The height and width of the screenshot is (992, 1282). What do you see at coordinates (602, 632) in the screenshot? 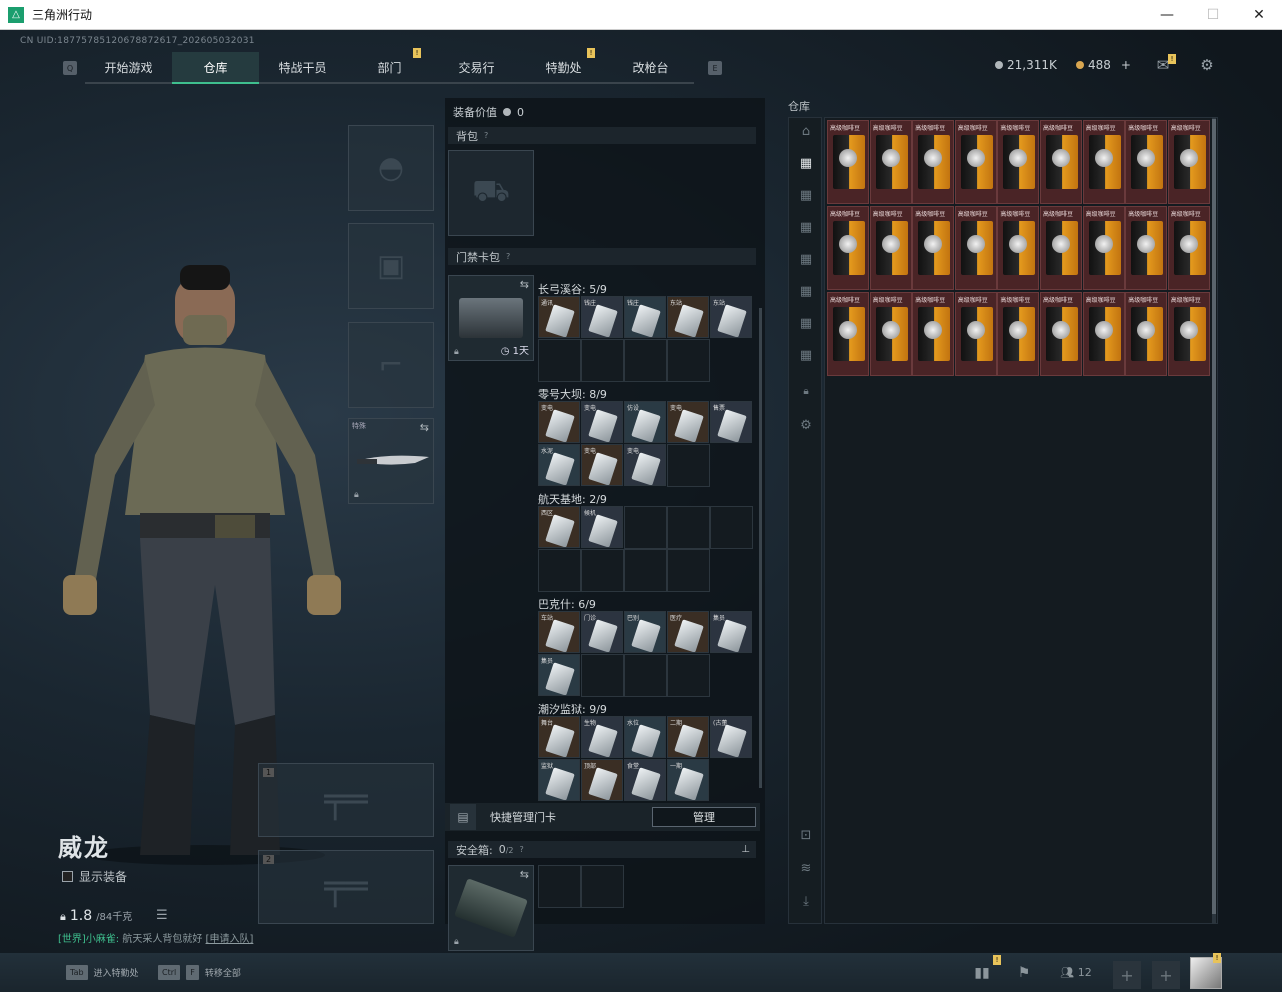
I see `keycard-item: 门诊` at bounding box center [602, 632].